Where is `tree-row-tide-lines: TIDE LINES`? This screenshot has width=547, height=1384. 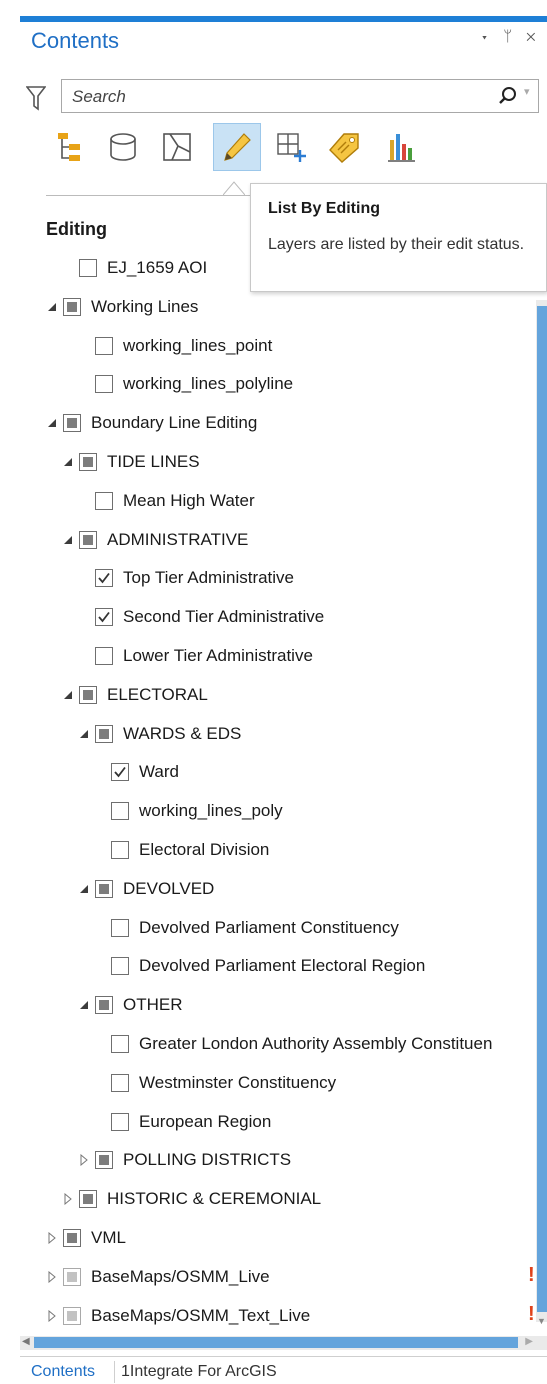
tree-row-tide-lines: TIDE LINES is located at coordinates (273, 462).